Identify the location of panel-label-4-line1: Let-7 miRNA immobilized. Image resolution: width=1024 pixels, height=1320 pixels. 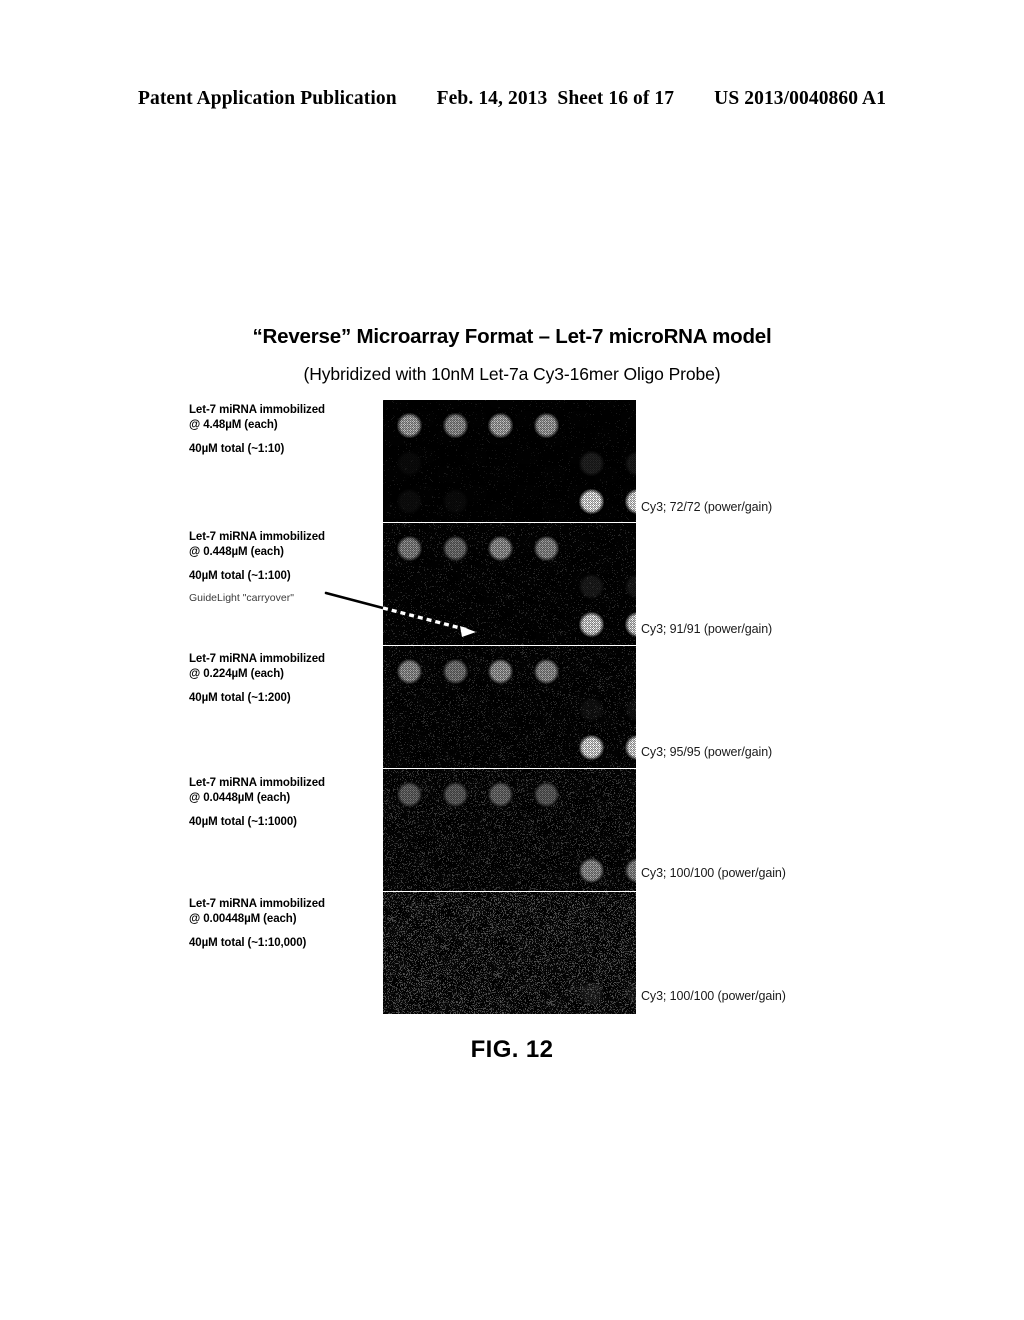
(257, 783).